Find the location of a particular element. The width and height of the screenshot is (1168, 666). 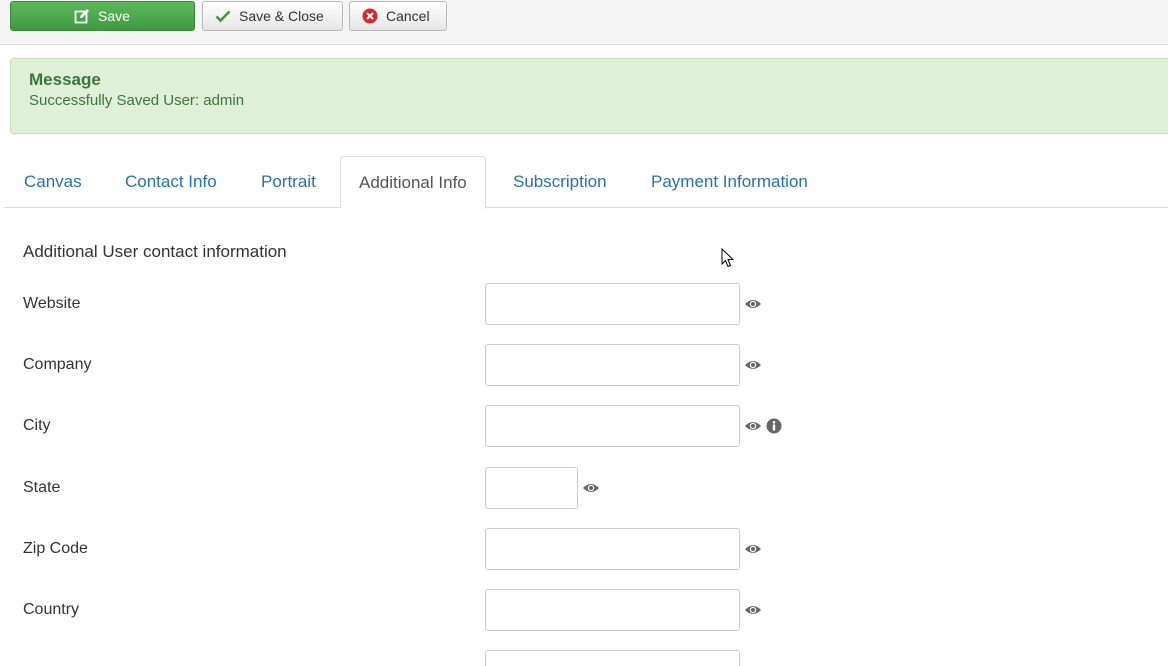

partial-input is located at coordinates (612, 658).